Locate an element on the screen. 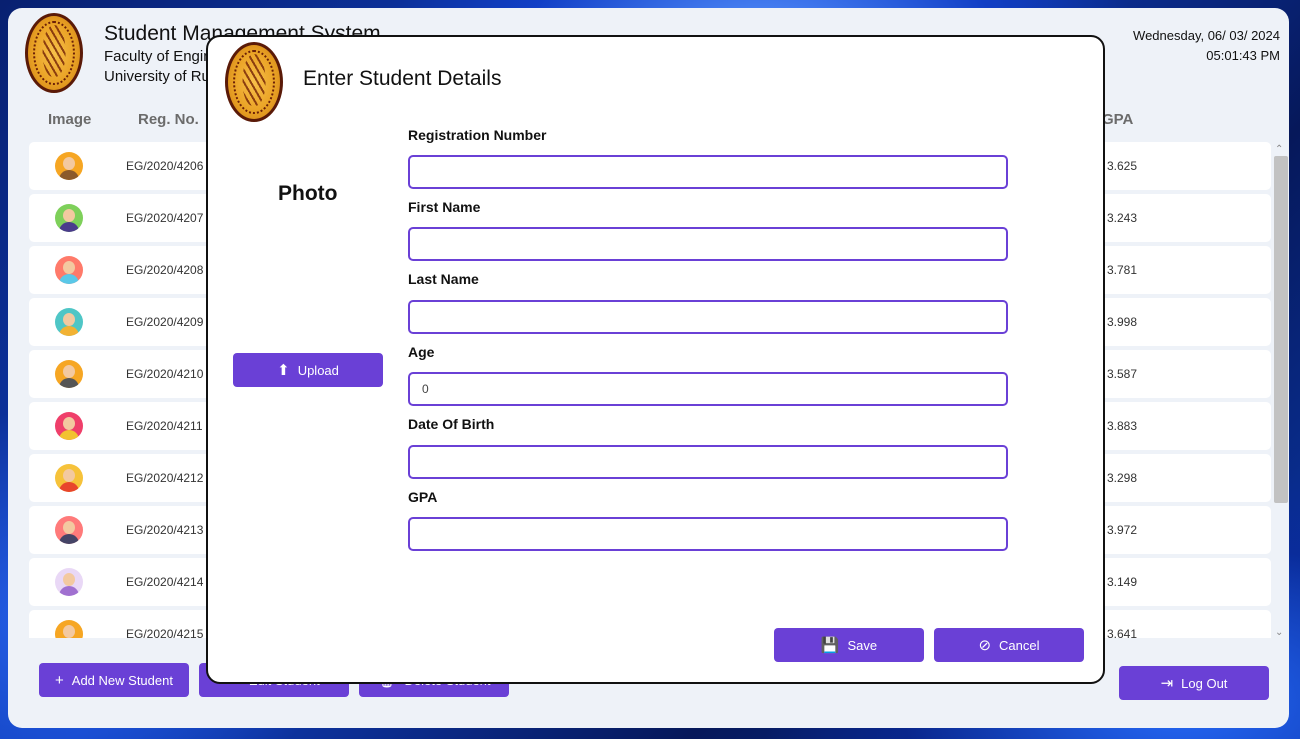 Image resolution: width=1300 pixels, height=739 pixels. last-name-field is located at coordinates (708, 317).